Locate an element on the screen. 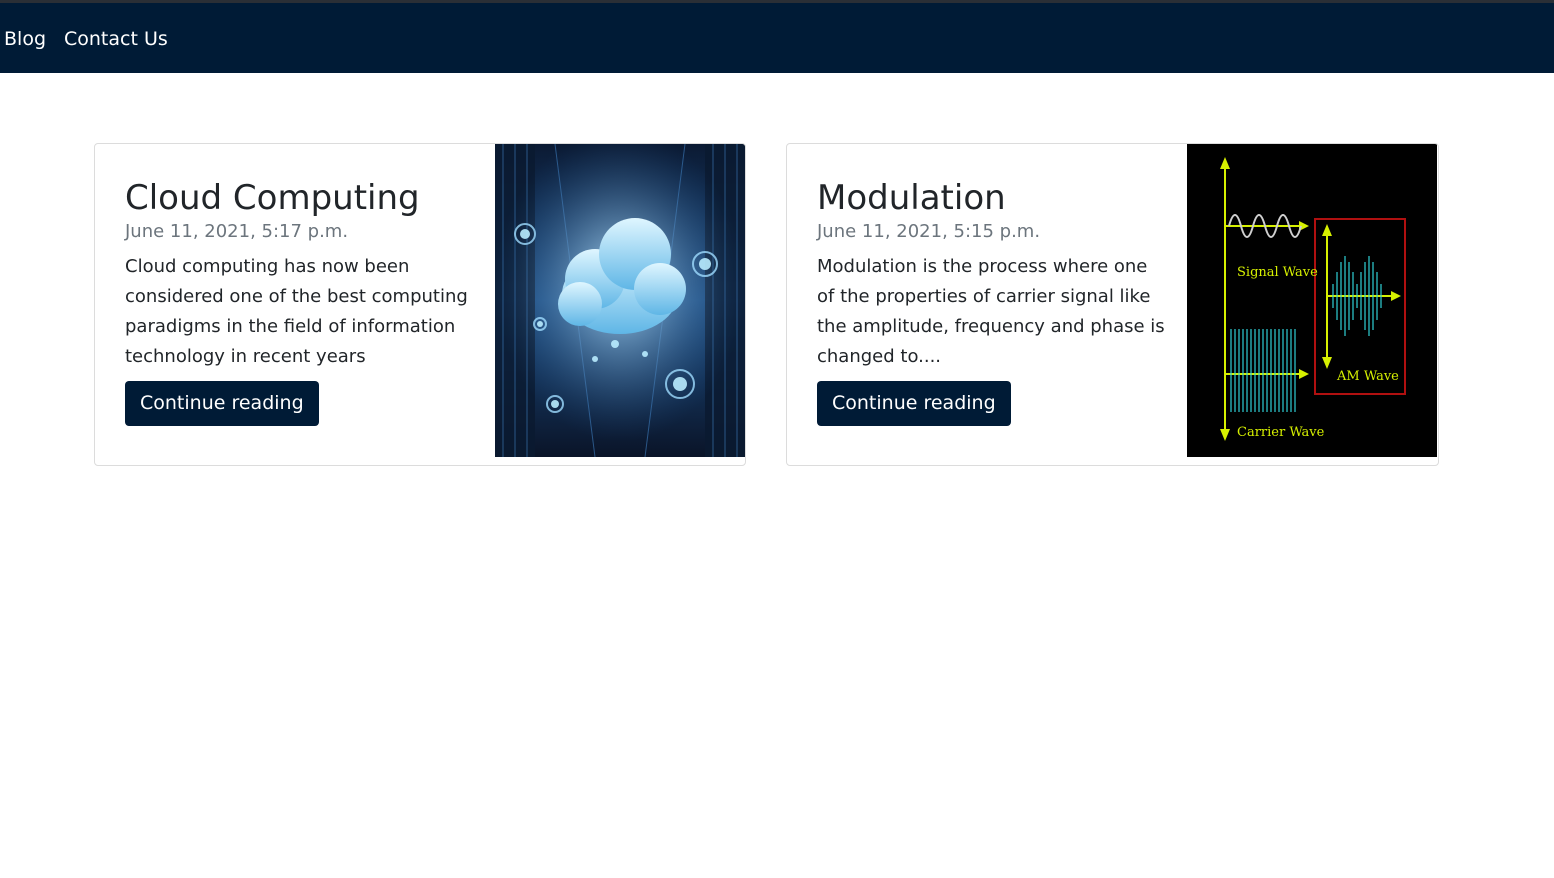  carrier-wave-label: Carrier Wave is located at coordinates (1281, 432).